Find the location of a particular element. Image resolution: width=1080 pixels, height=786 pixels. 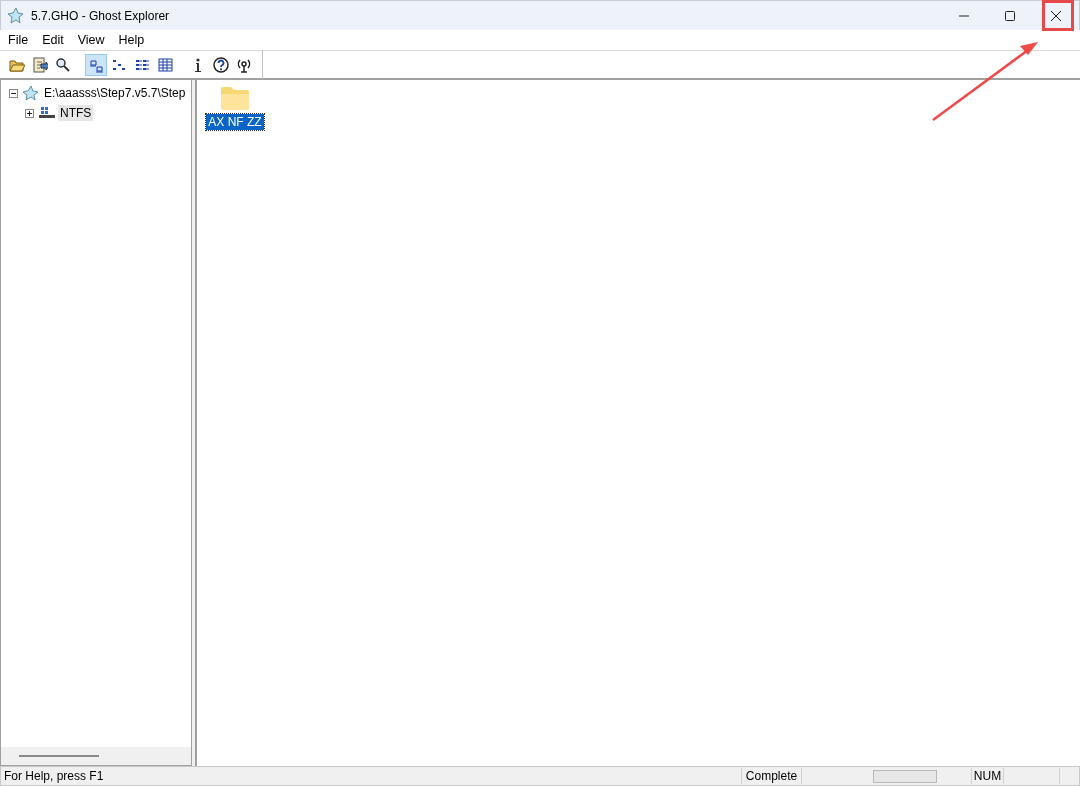

num-lock-indicator: NUM is located at coordinates (987, 776).